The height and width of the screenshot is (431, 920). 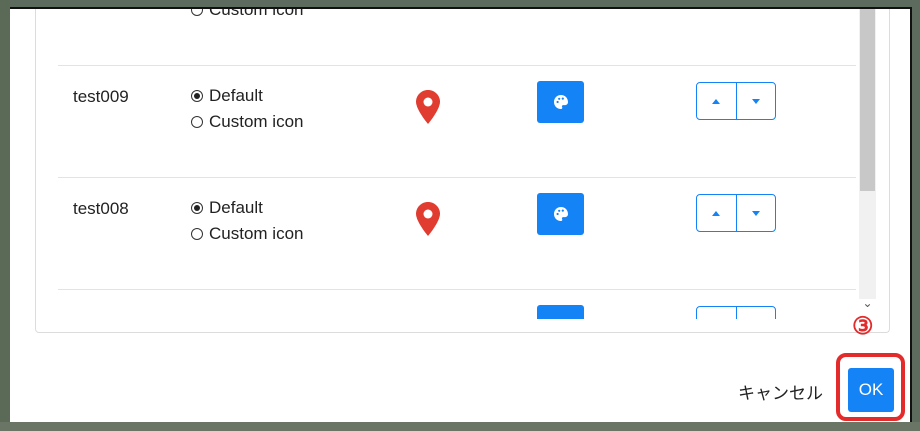 What do you see at coordinates (5, 215) in the screenshot?
I see `backdrop-left` at bounding box center [5, 215].